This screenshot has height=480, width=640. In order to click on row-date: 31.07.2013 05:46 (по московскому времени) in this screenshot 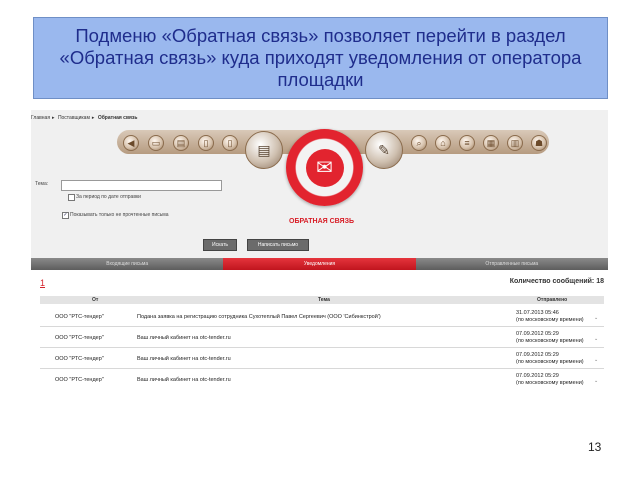, I will do `click(550, 316)`.